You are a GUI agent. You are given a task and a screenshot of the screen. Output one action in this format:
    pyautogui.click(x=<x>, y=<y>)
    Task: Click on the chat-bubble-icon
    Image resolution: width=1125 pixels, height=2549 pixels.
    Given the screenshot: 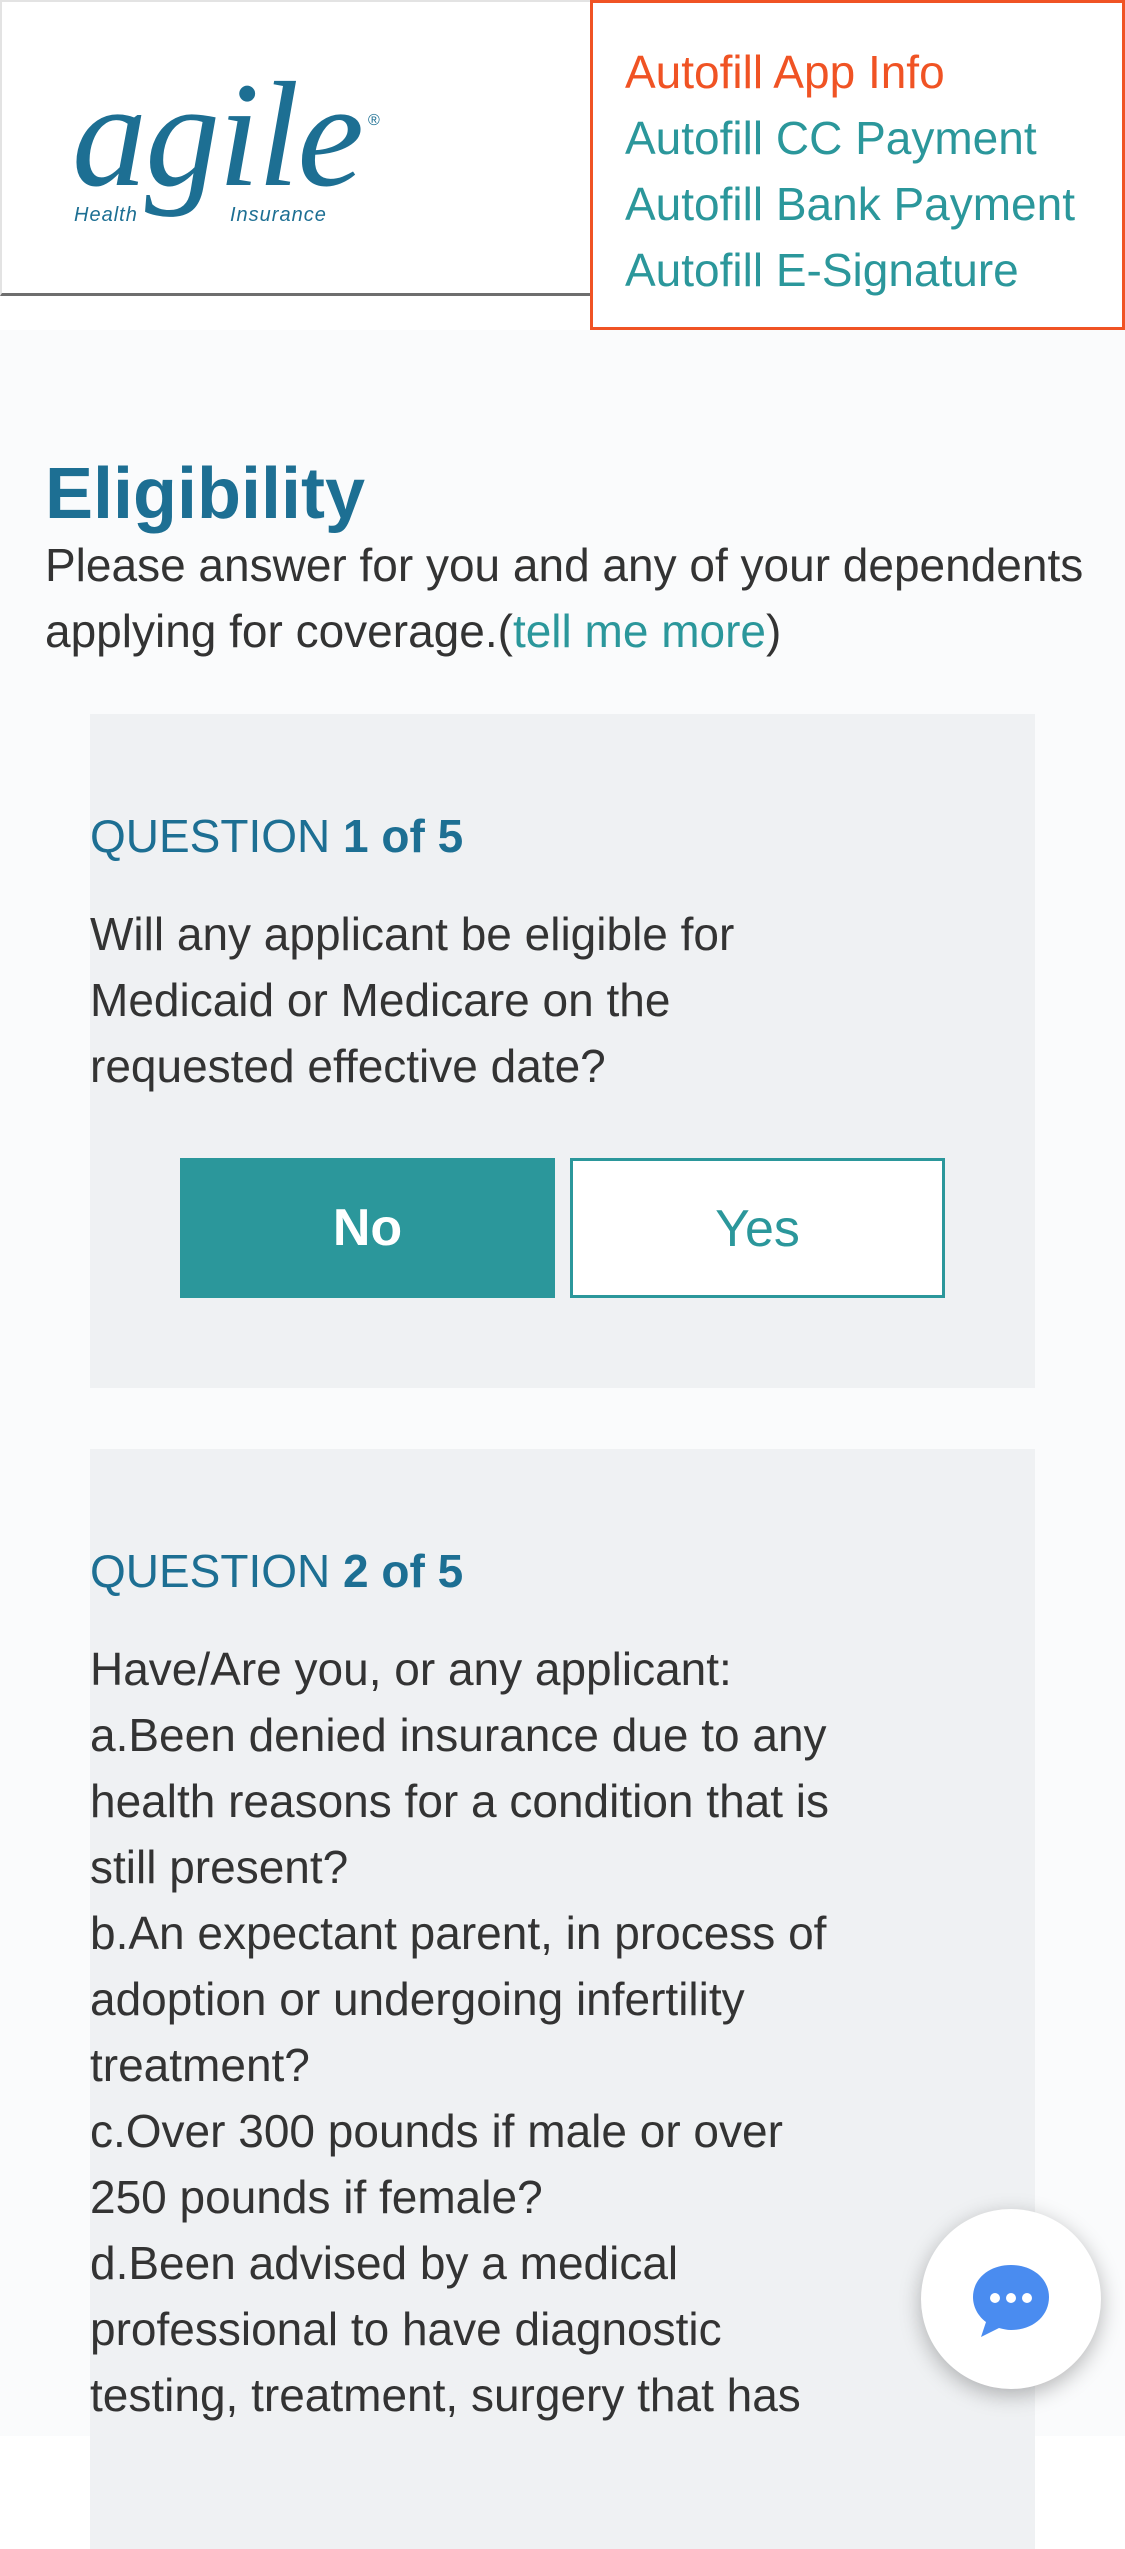 What is the action you would take?
    pyautogui.click(x=1011, y=2301)
    